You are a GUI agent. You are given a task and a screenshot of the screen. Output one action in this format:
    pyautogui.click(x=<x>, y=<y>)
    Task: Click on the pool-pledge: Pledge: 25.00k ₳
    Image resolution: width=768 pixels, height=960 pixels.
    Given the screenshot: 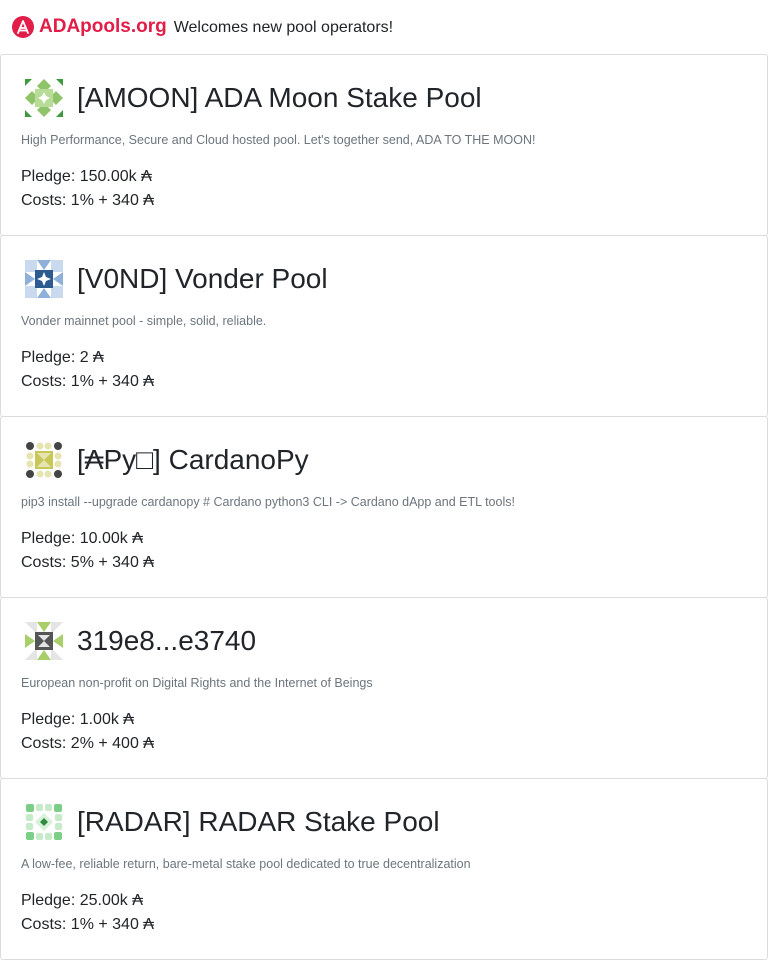 What is the action you would take?
    pyautogui.click(x=82, y=900)
    